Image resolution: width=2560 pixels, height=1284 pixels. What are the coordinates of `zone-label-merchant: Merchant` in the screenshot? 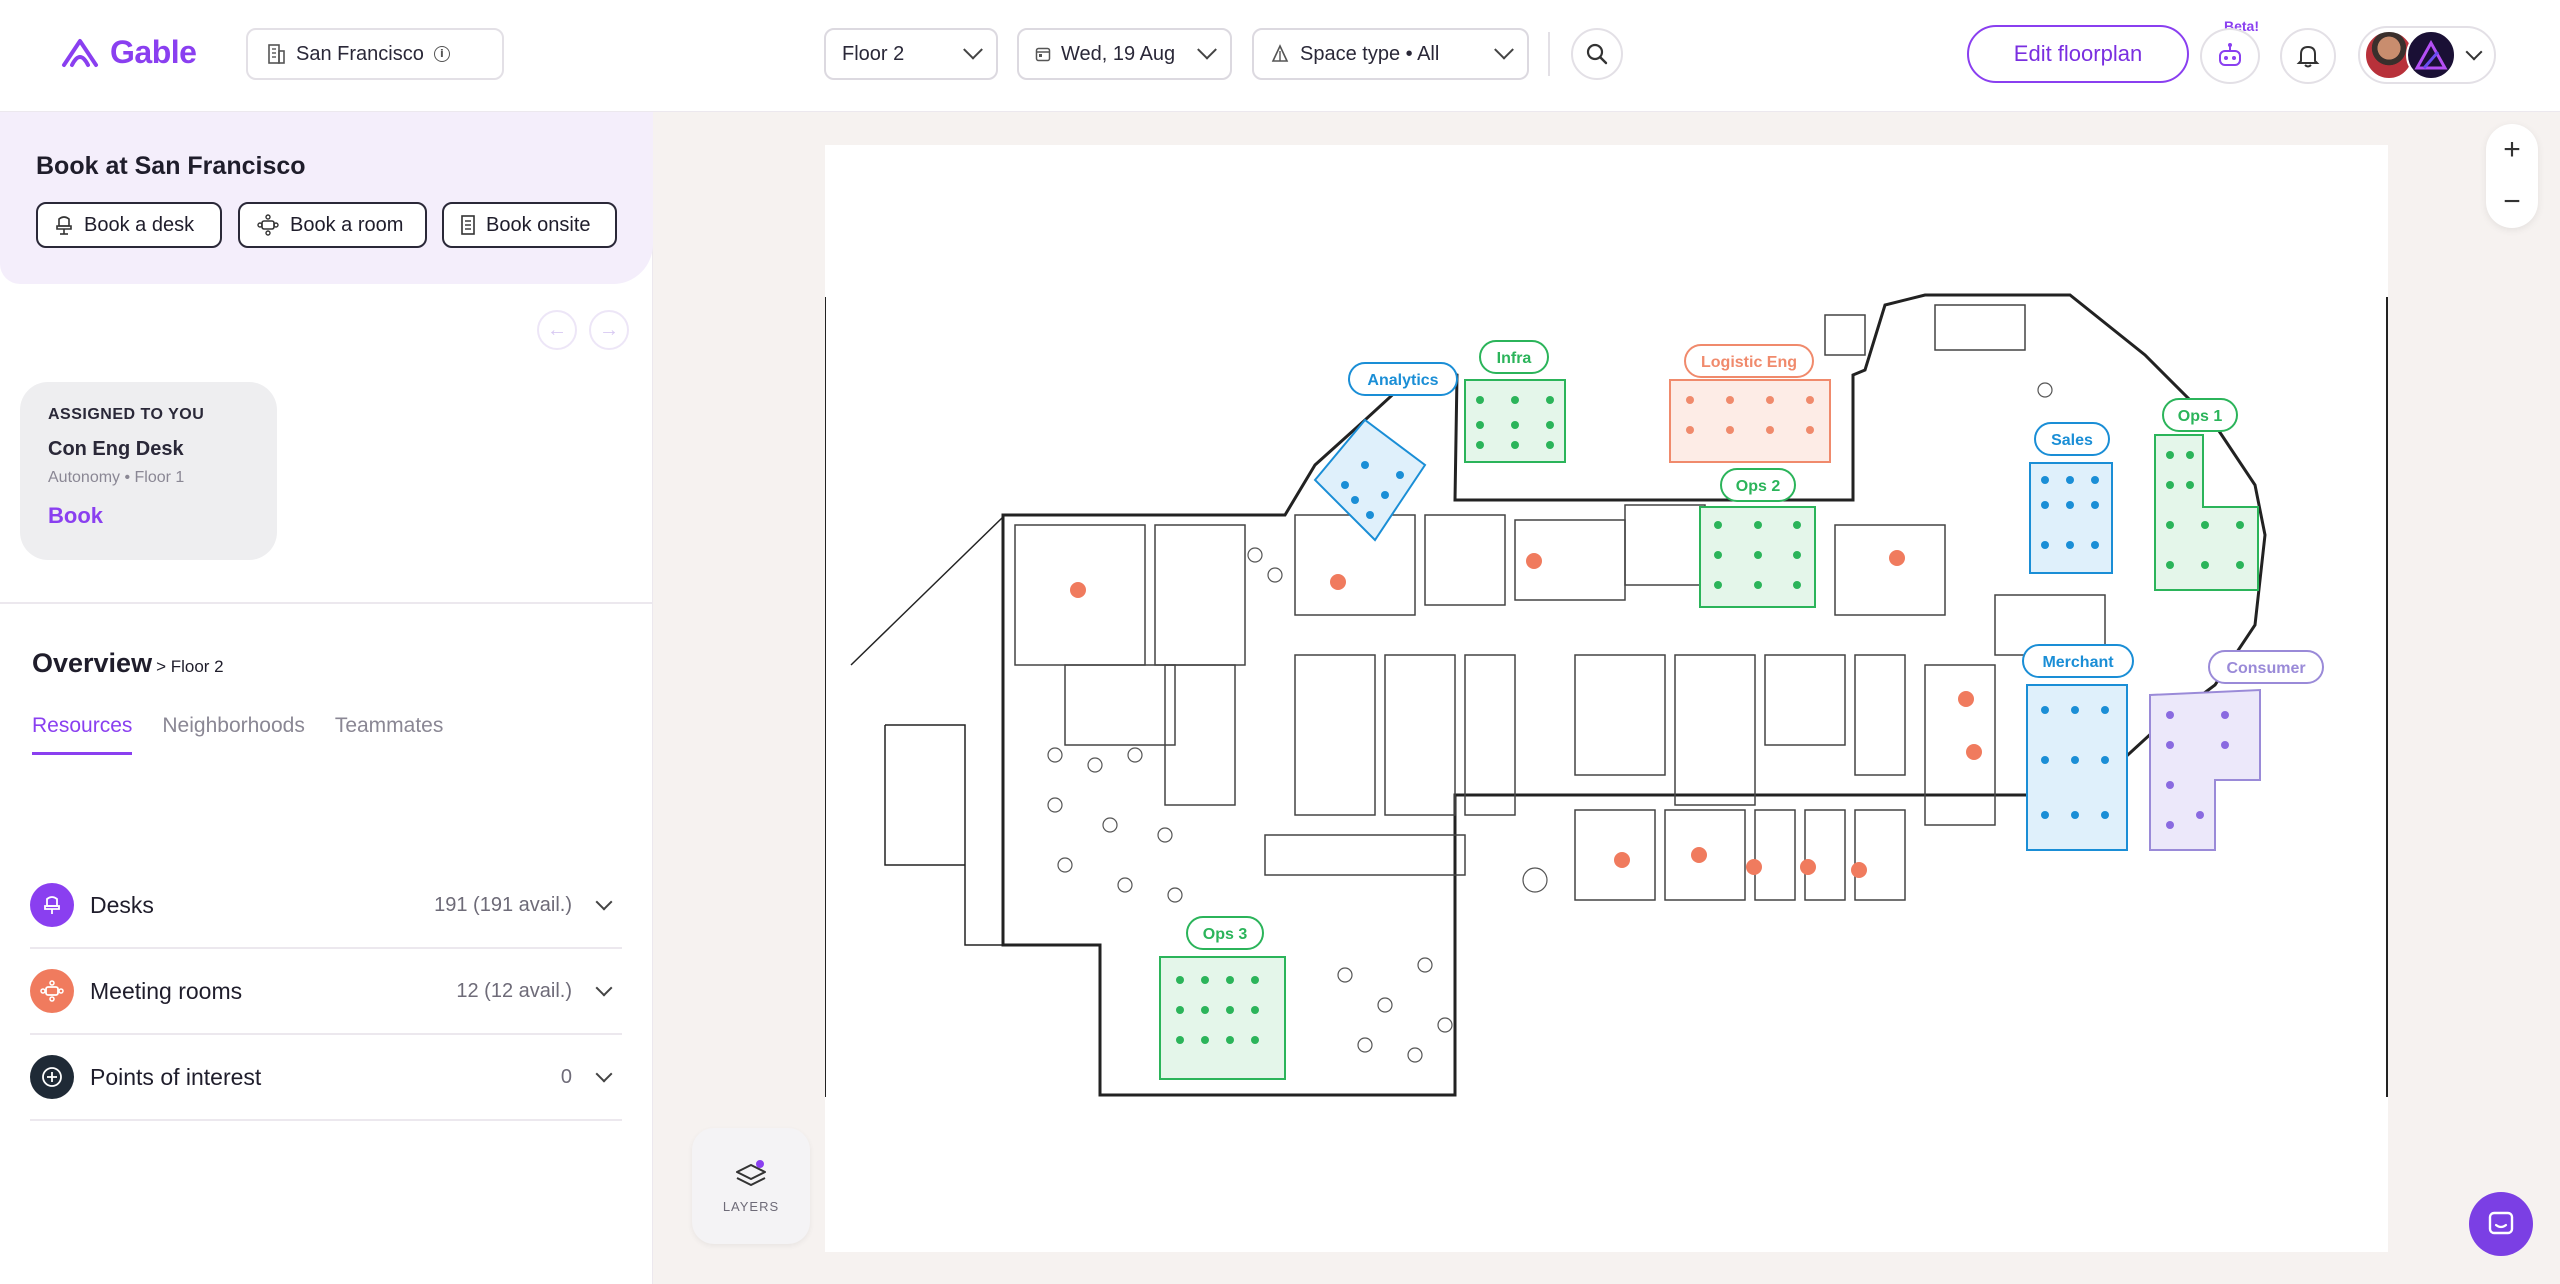 It's located at (2078, 661).